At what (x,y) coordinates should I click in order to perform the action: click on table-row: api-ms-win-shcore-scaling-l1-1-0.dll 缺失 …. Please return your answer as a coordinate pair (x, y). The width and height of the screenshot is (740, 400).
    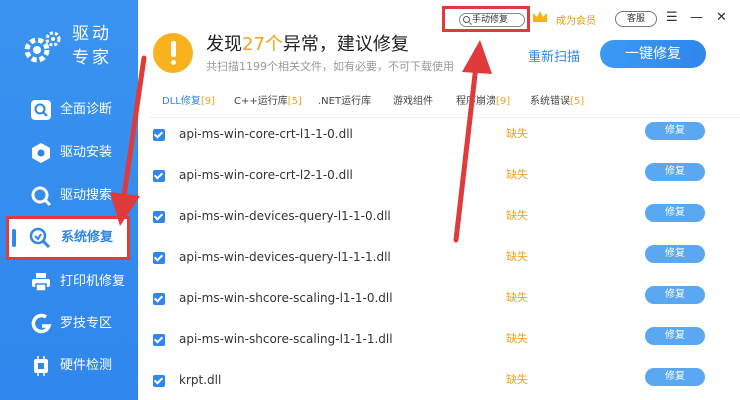
    Looking at the image, I should click on (445, 308).